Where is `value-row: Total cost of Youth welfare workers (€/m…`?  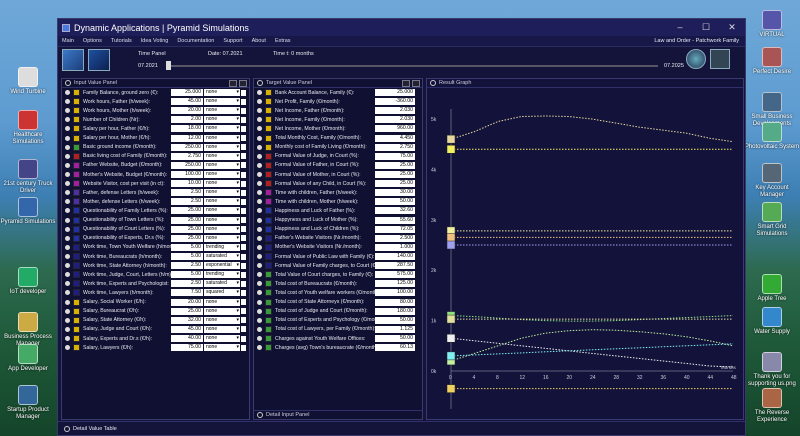
value-row: Total cost of Youth welfare workers (€/m… is located at coordinates (338, 292).